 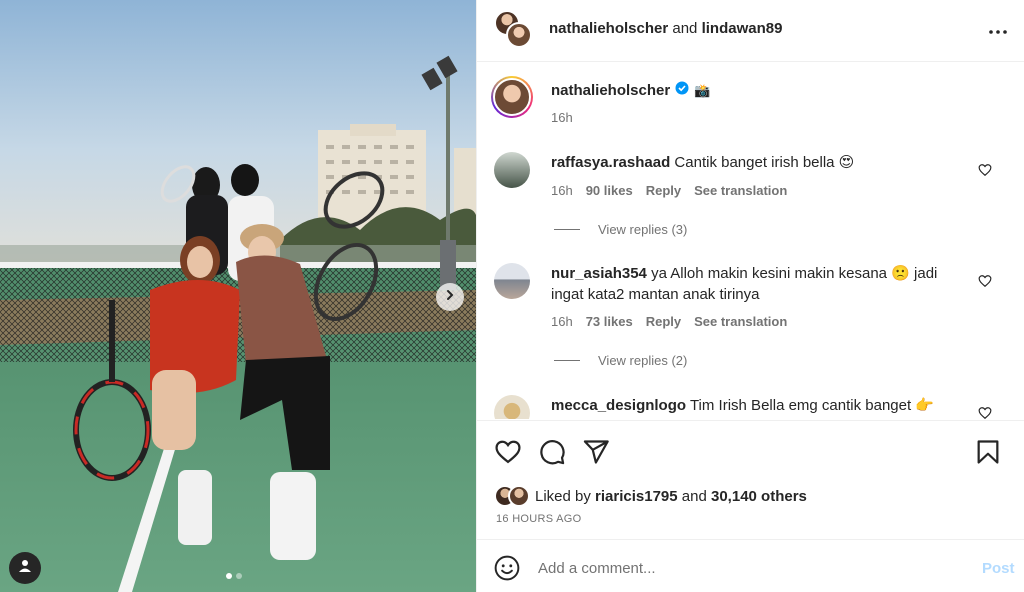 I want to click on likes-summary: Liked by riaricis1795 and 30,140 others, so click(x=650, y=496).